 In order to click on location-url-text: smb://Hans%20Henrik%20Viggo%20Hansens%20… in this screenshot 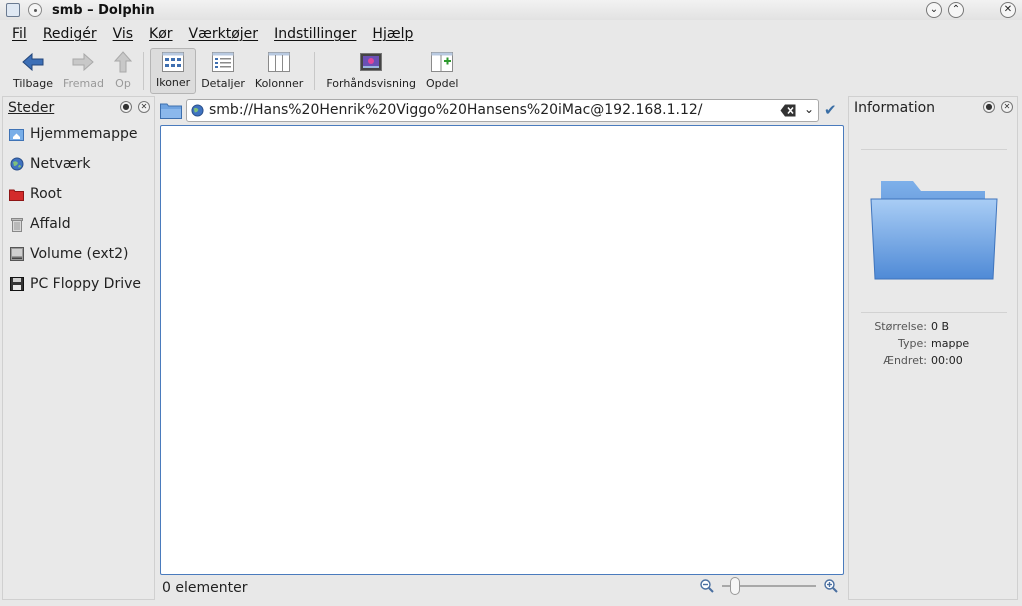, I will do `click(456, 110)`.